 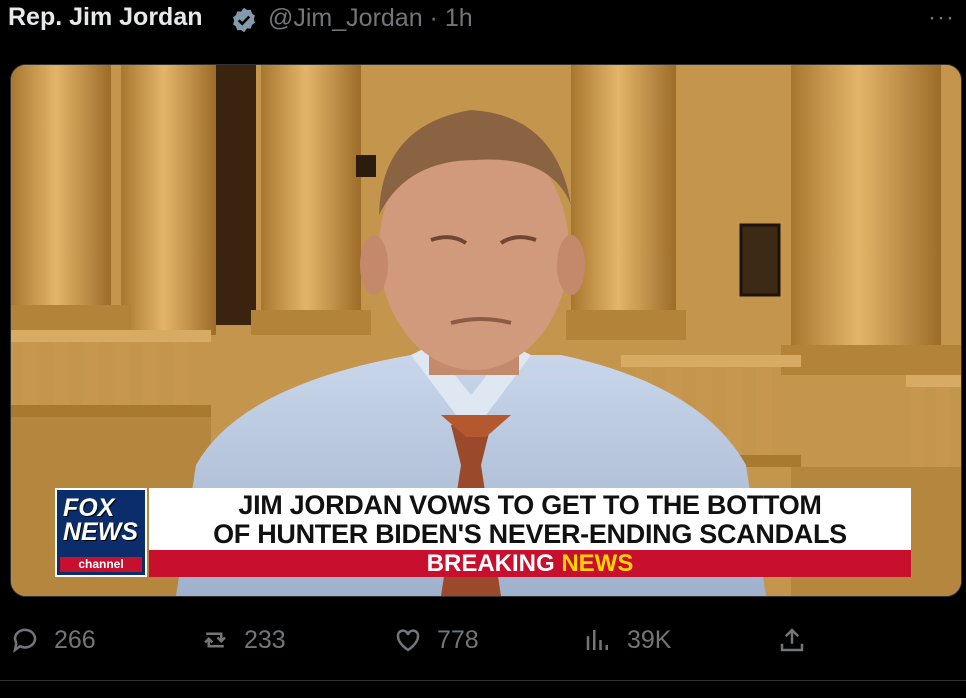 What do you see at coordinates (597, 563) in the screenshot?
I see `news-word: NEWS` at bounding box center [597, 563].